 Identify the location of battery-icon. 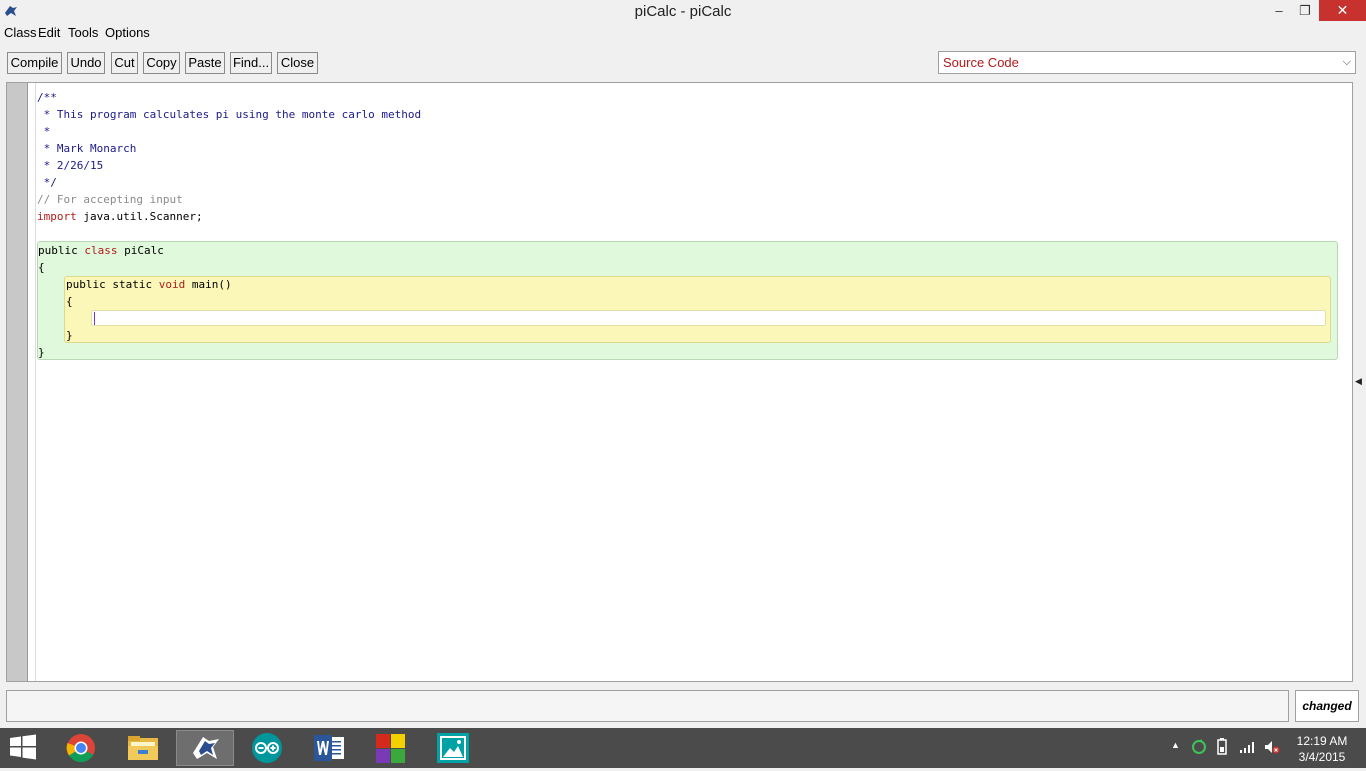
(1222, 748).